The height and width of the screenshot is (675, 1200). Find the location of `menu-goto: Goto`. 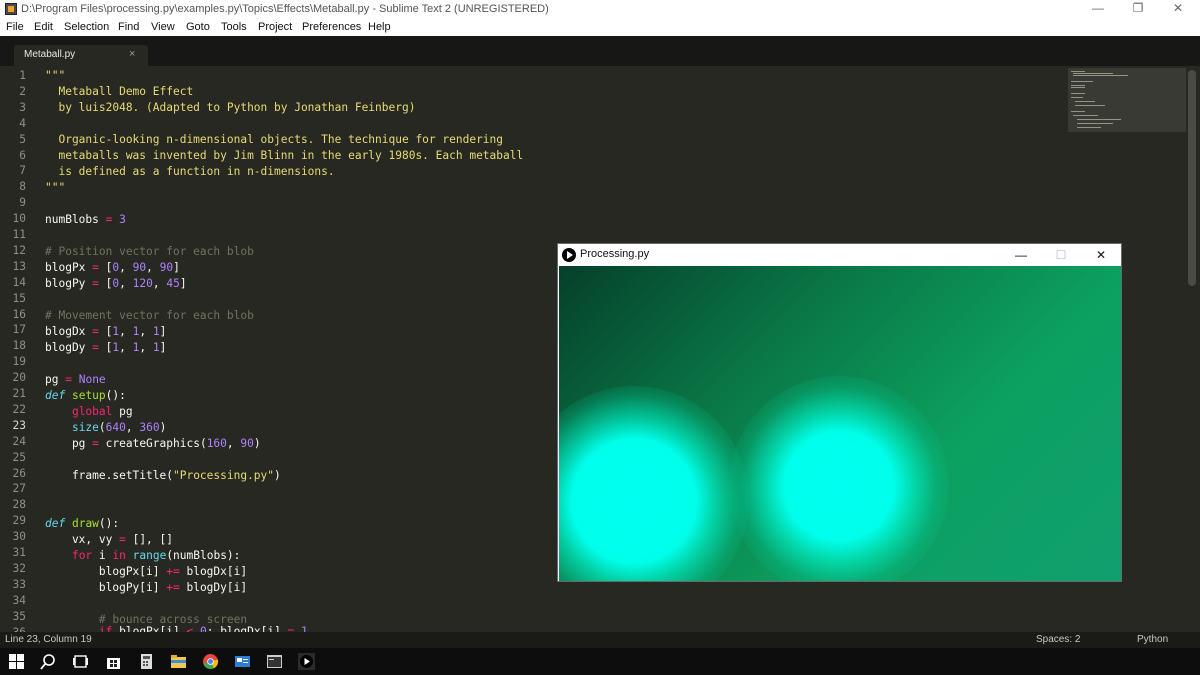

menu-goto: Goto is located at coordinates (198, 27).